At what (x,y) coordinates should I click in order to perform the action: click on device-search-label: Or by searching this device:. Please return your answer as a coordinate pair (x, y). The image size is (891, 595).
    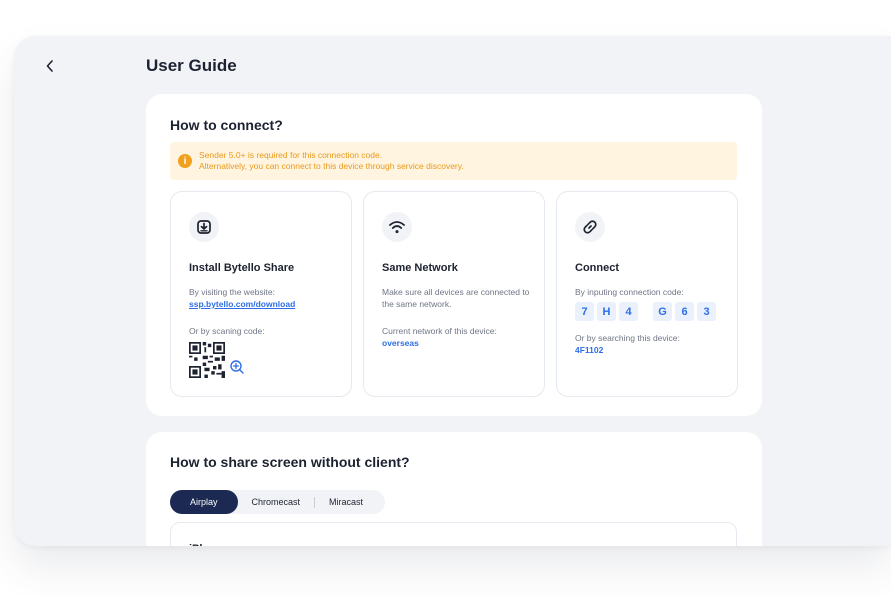
    Looking at the image, I should click on (627, 338).